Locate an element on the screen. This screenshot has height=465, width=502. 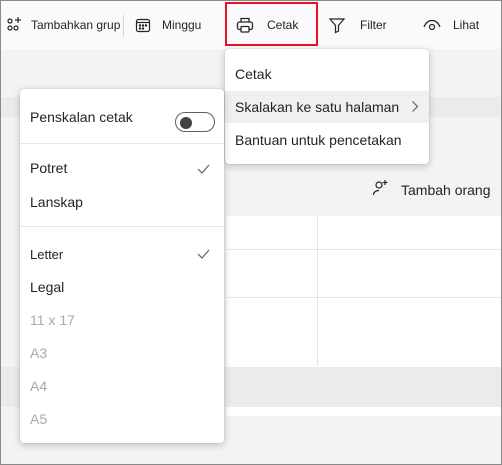
toggle-knob is located at coordinates (186, 123).